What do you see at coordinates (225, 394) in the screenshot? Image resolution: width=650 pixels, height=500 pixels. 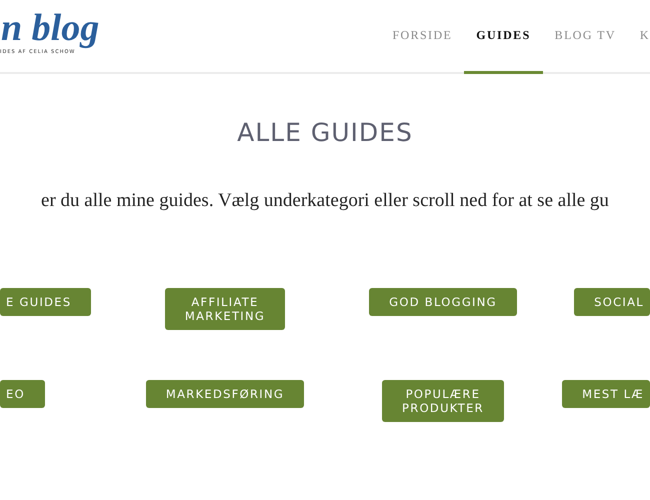 I see `category-button: MARKEDSFØRING` at bounding box center [225, 394].